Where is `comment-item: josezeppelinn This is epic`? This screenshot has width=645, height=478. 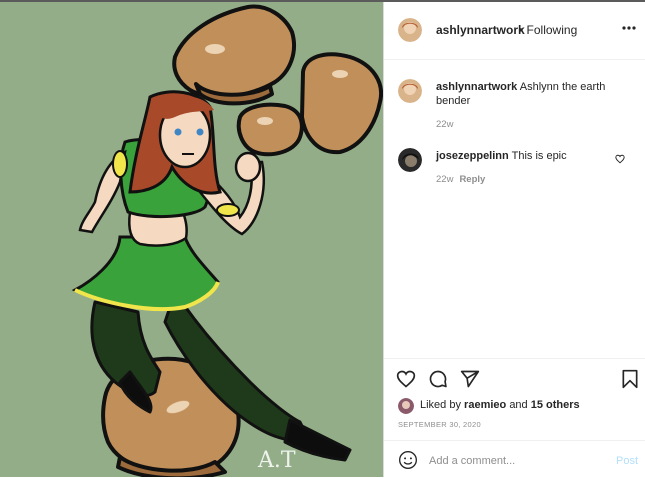 comment-item: josezeppelinn This is epic is located at coordinates (531, 156).